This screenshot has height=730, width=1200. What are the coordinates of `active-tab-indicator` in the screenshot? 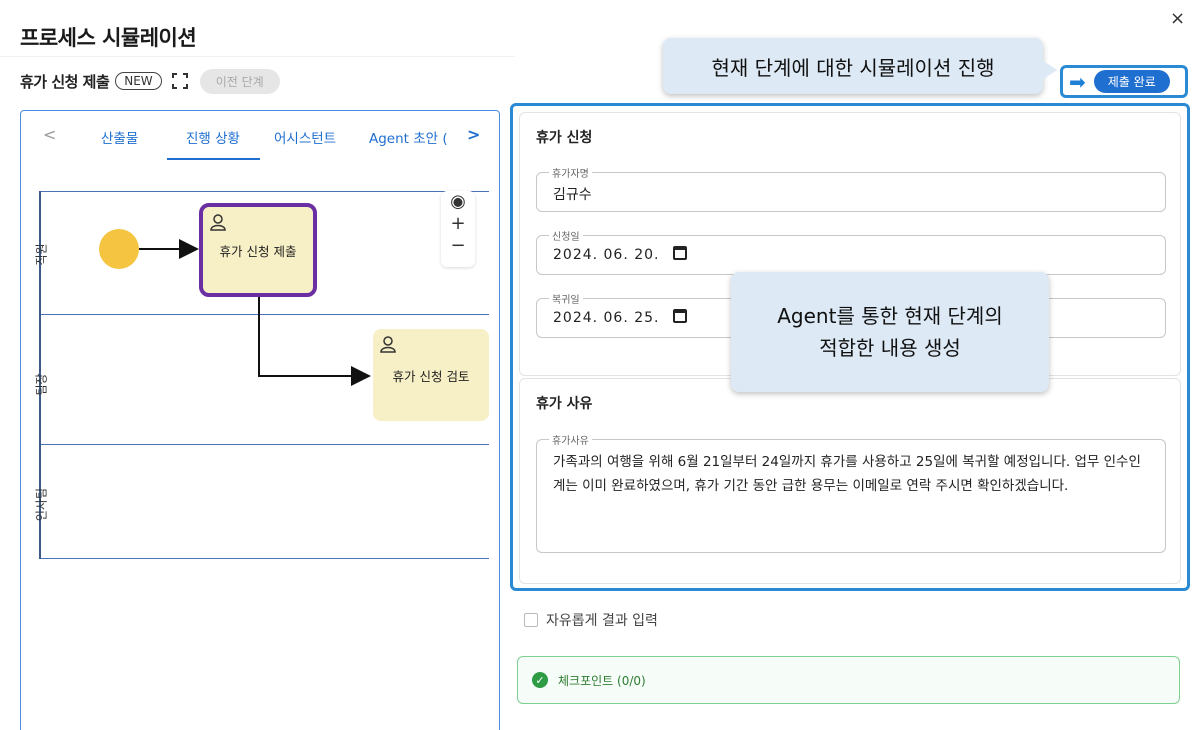 It's located at (213, 159).